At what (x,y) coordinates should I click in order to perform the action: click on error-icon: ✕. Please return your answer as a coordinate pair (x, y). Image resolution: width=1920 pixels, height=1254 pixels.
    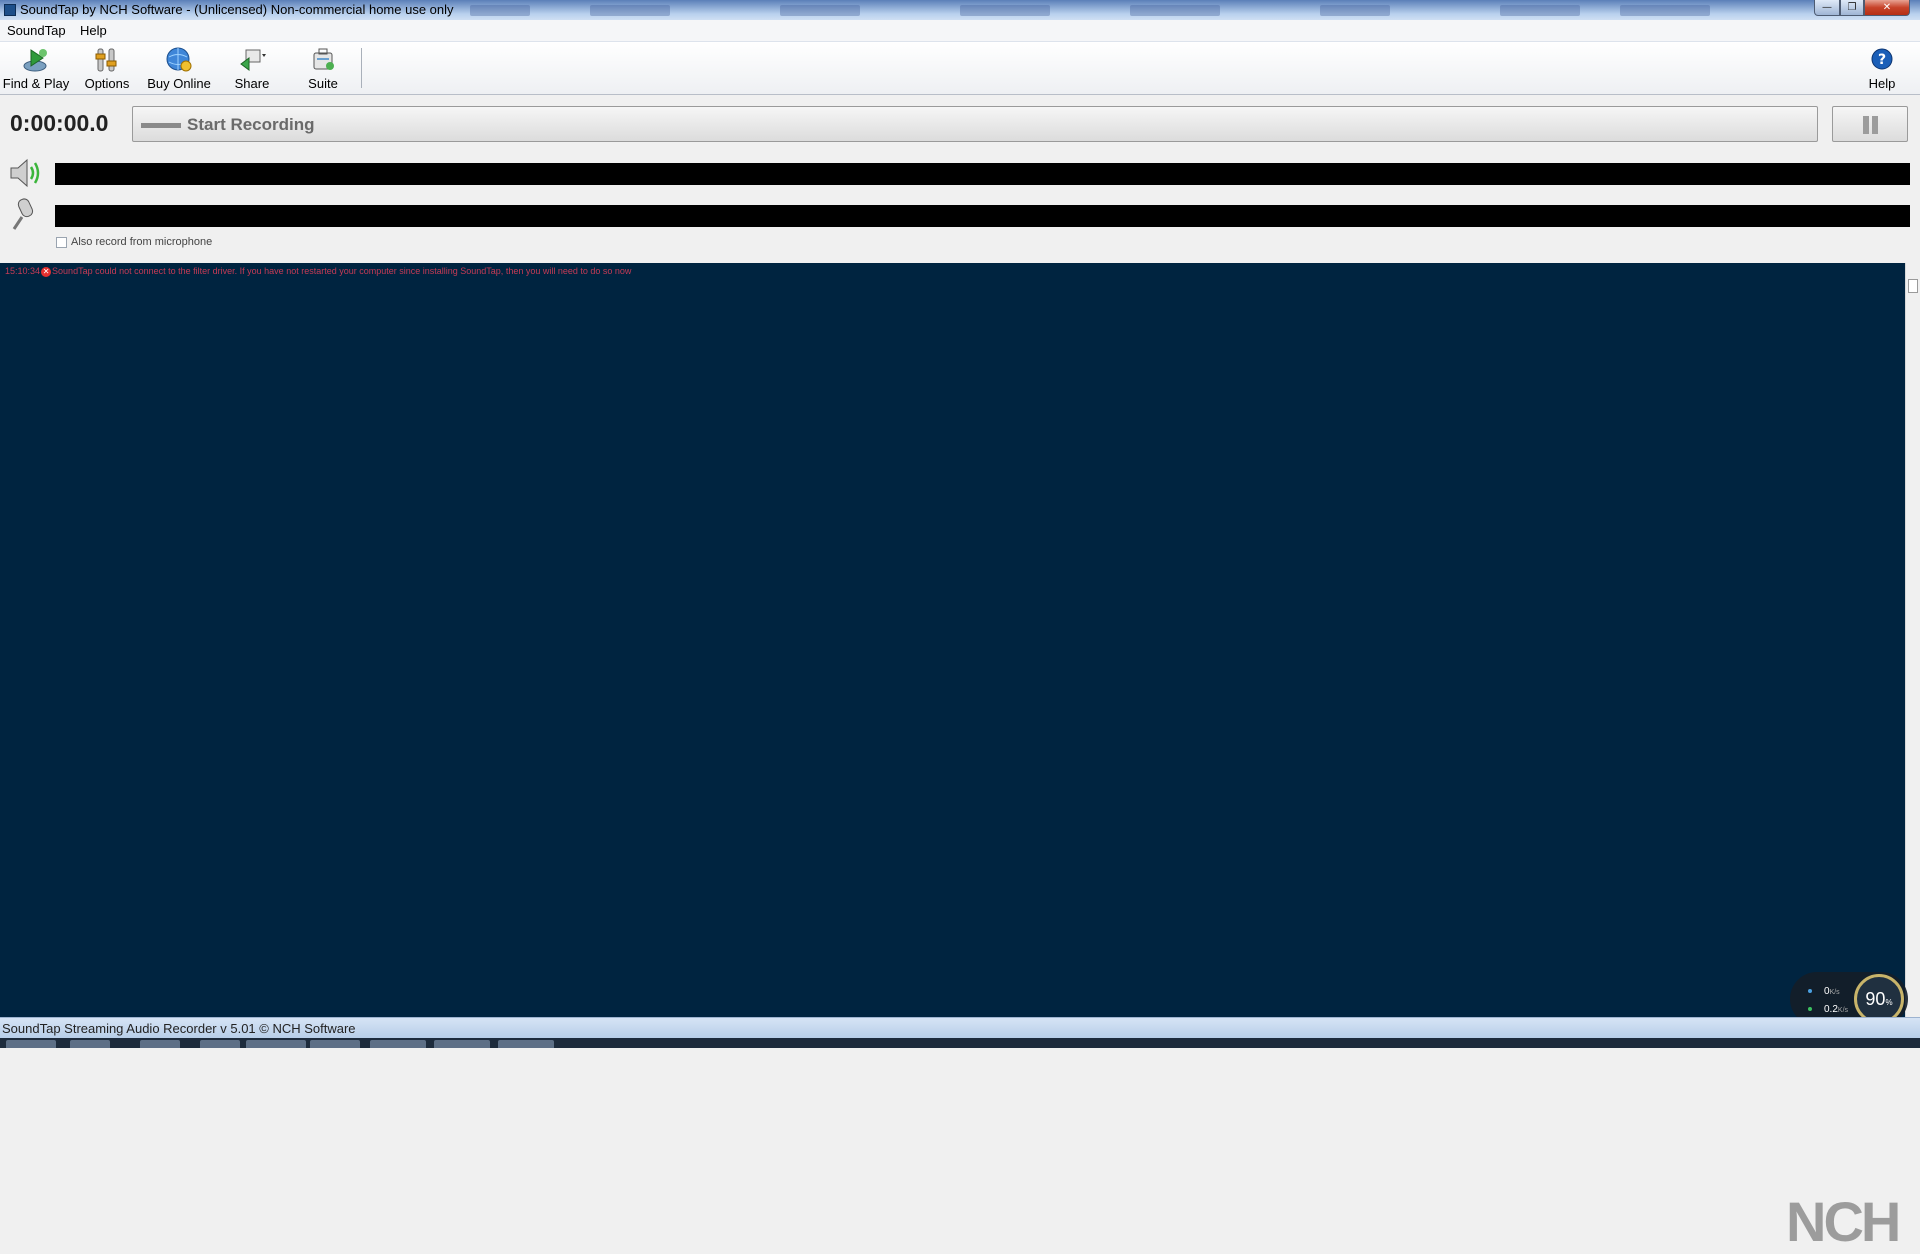
    Looking at the image, I should click on (46, 271).